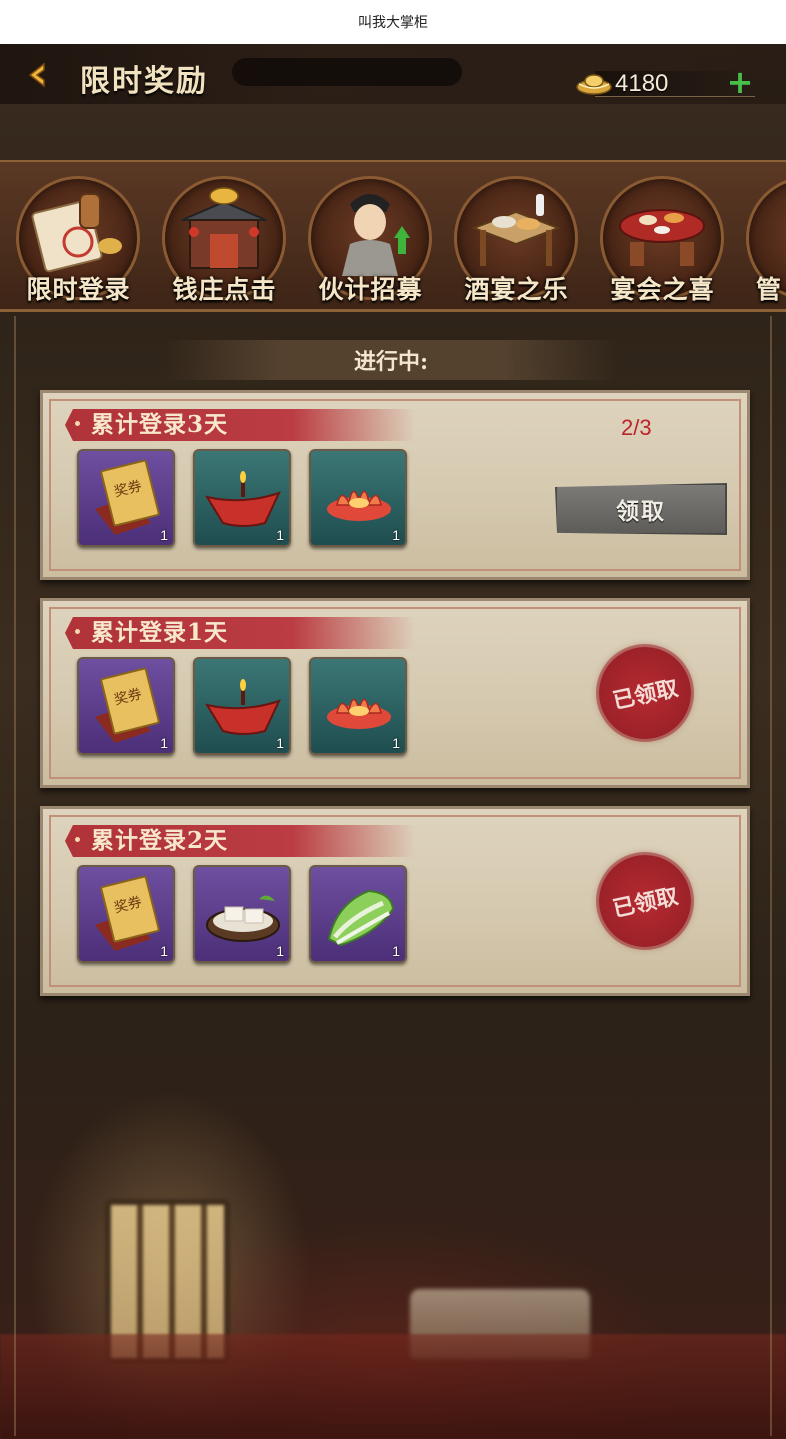  Describe the element at coordinates (761, 239) in the screenshot. I see `tab-manage: 管` at that location.